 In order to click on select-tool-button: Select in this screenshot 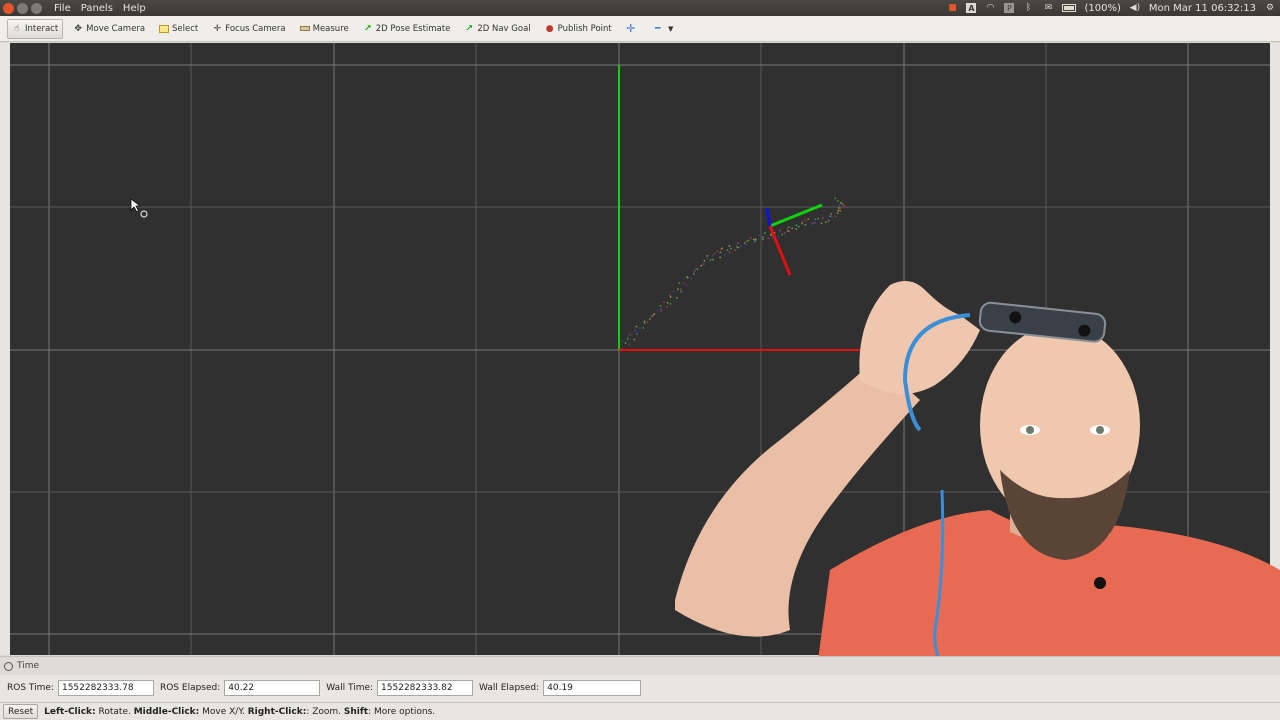, I will do `click(178, 29)`.